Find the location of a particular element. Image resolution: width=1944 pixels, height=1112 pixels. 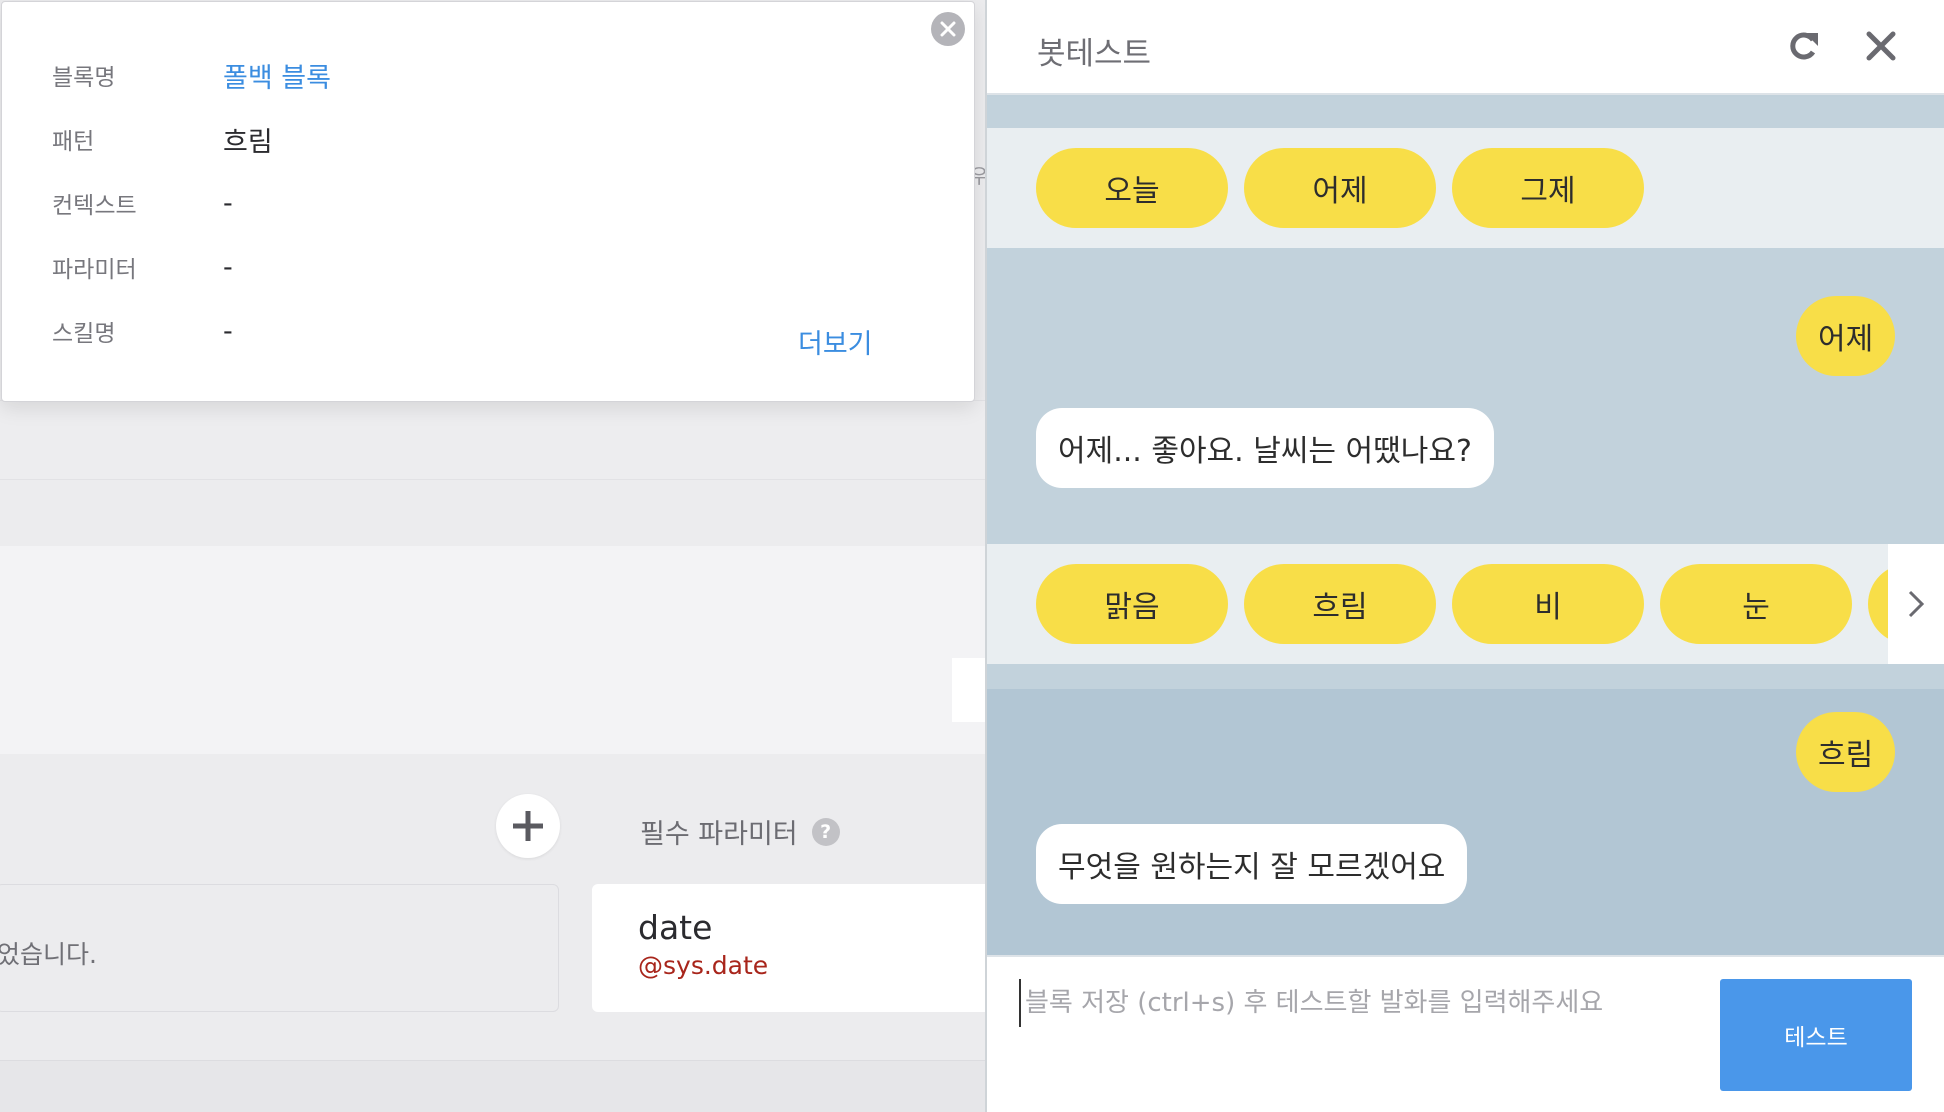

info-label: 패턴 is located at coordinates (73, 142).